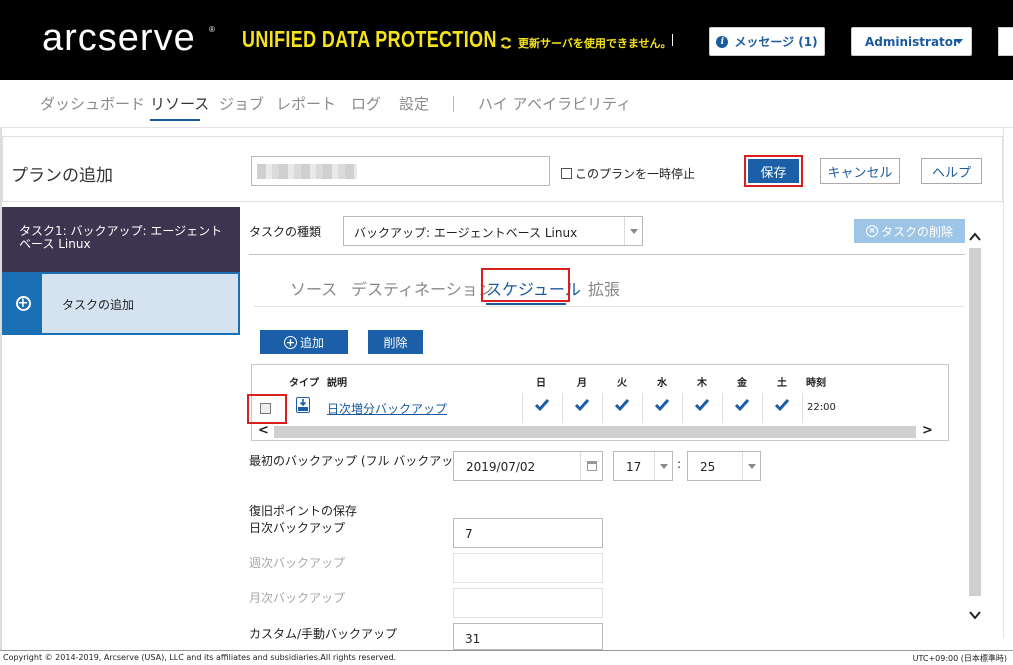 Image resolution: width=1013 pixels, height=665 pixels. Describe the element at coordinates (297, 563) in the screenshot. I see `weekly-backup-label: 週次バックアップ` at that location.